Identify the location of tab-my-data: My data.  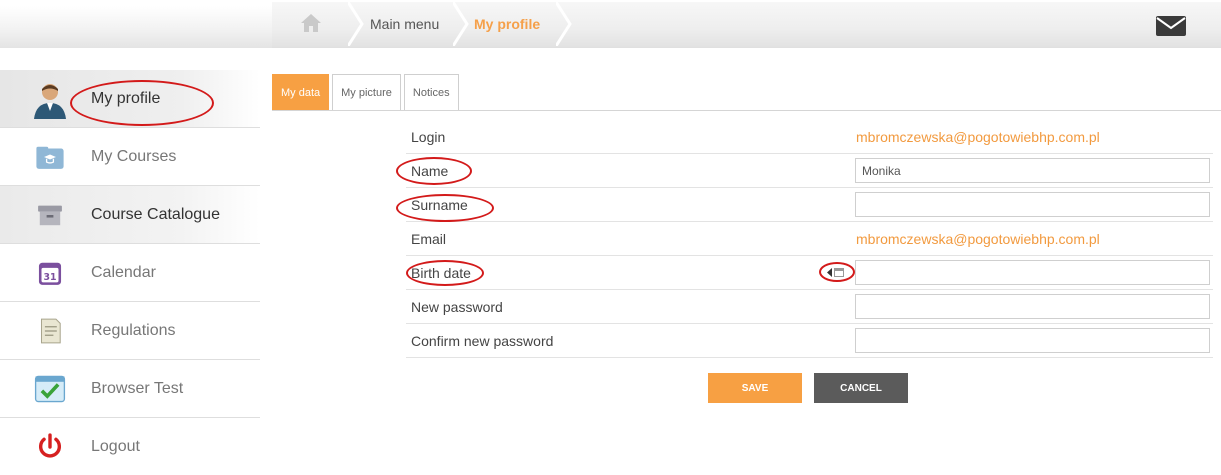
(301, 92).